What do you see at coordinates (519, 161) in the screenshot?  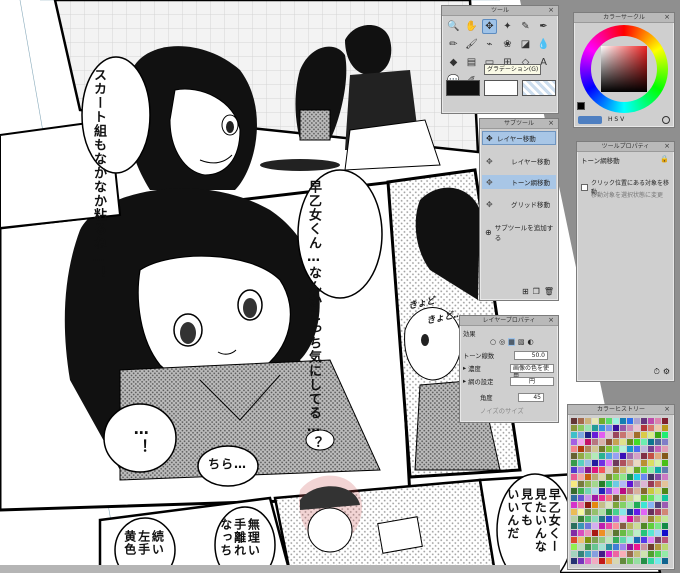 I see `subtool-item-layer-move: ✥ レイヤー移動` at bounding box center [519, 161].